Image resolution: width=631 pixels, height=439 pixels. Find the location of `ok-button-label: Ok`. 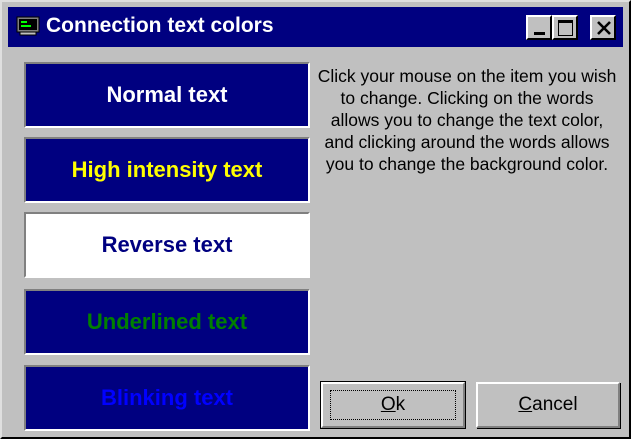

ok-button-label: Ok is located at coordinates (393, 405).